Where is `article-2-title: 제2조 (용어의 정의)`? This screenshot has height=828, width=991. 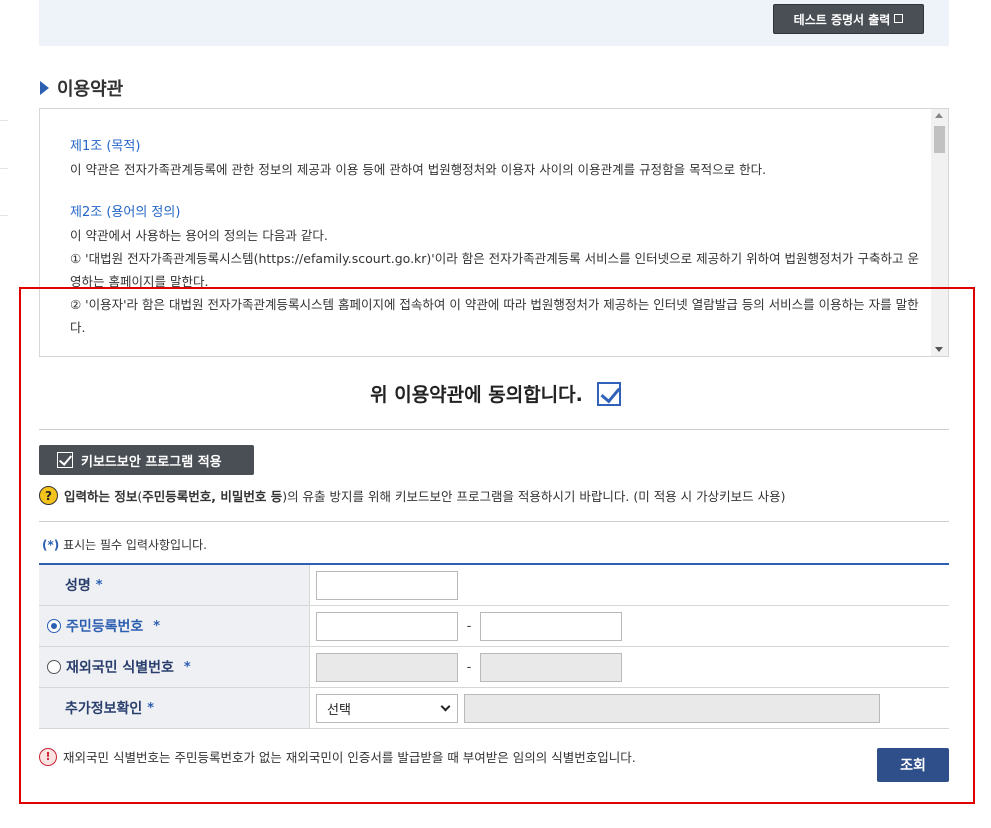
article-2-title: 제2조 (용어의 정의) is located at coordinates (125, 212).